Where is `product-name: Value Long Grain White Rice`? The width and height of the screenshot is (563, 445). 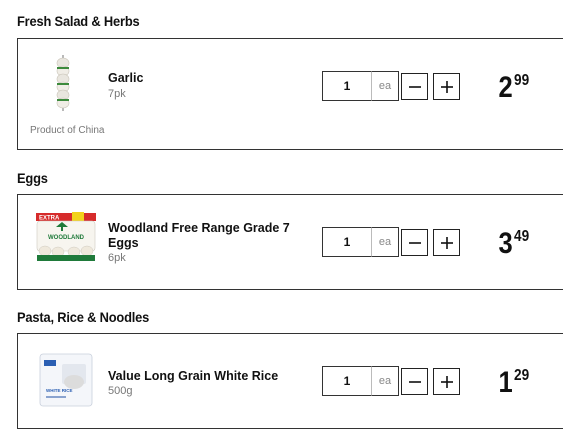
product-name: Value Long Grain White Rice is located at coordinates (193, 376).